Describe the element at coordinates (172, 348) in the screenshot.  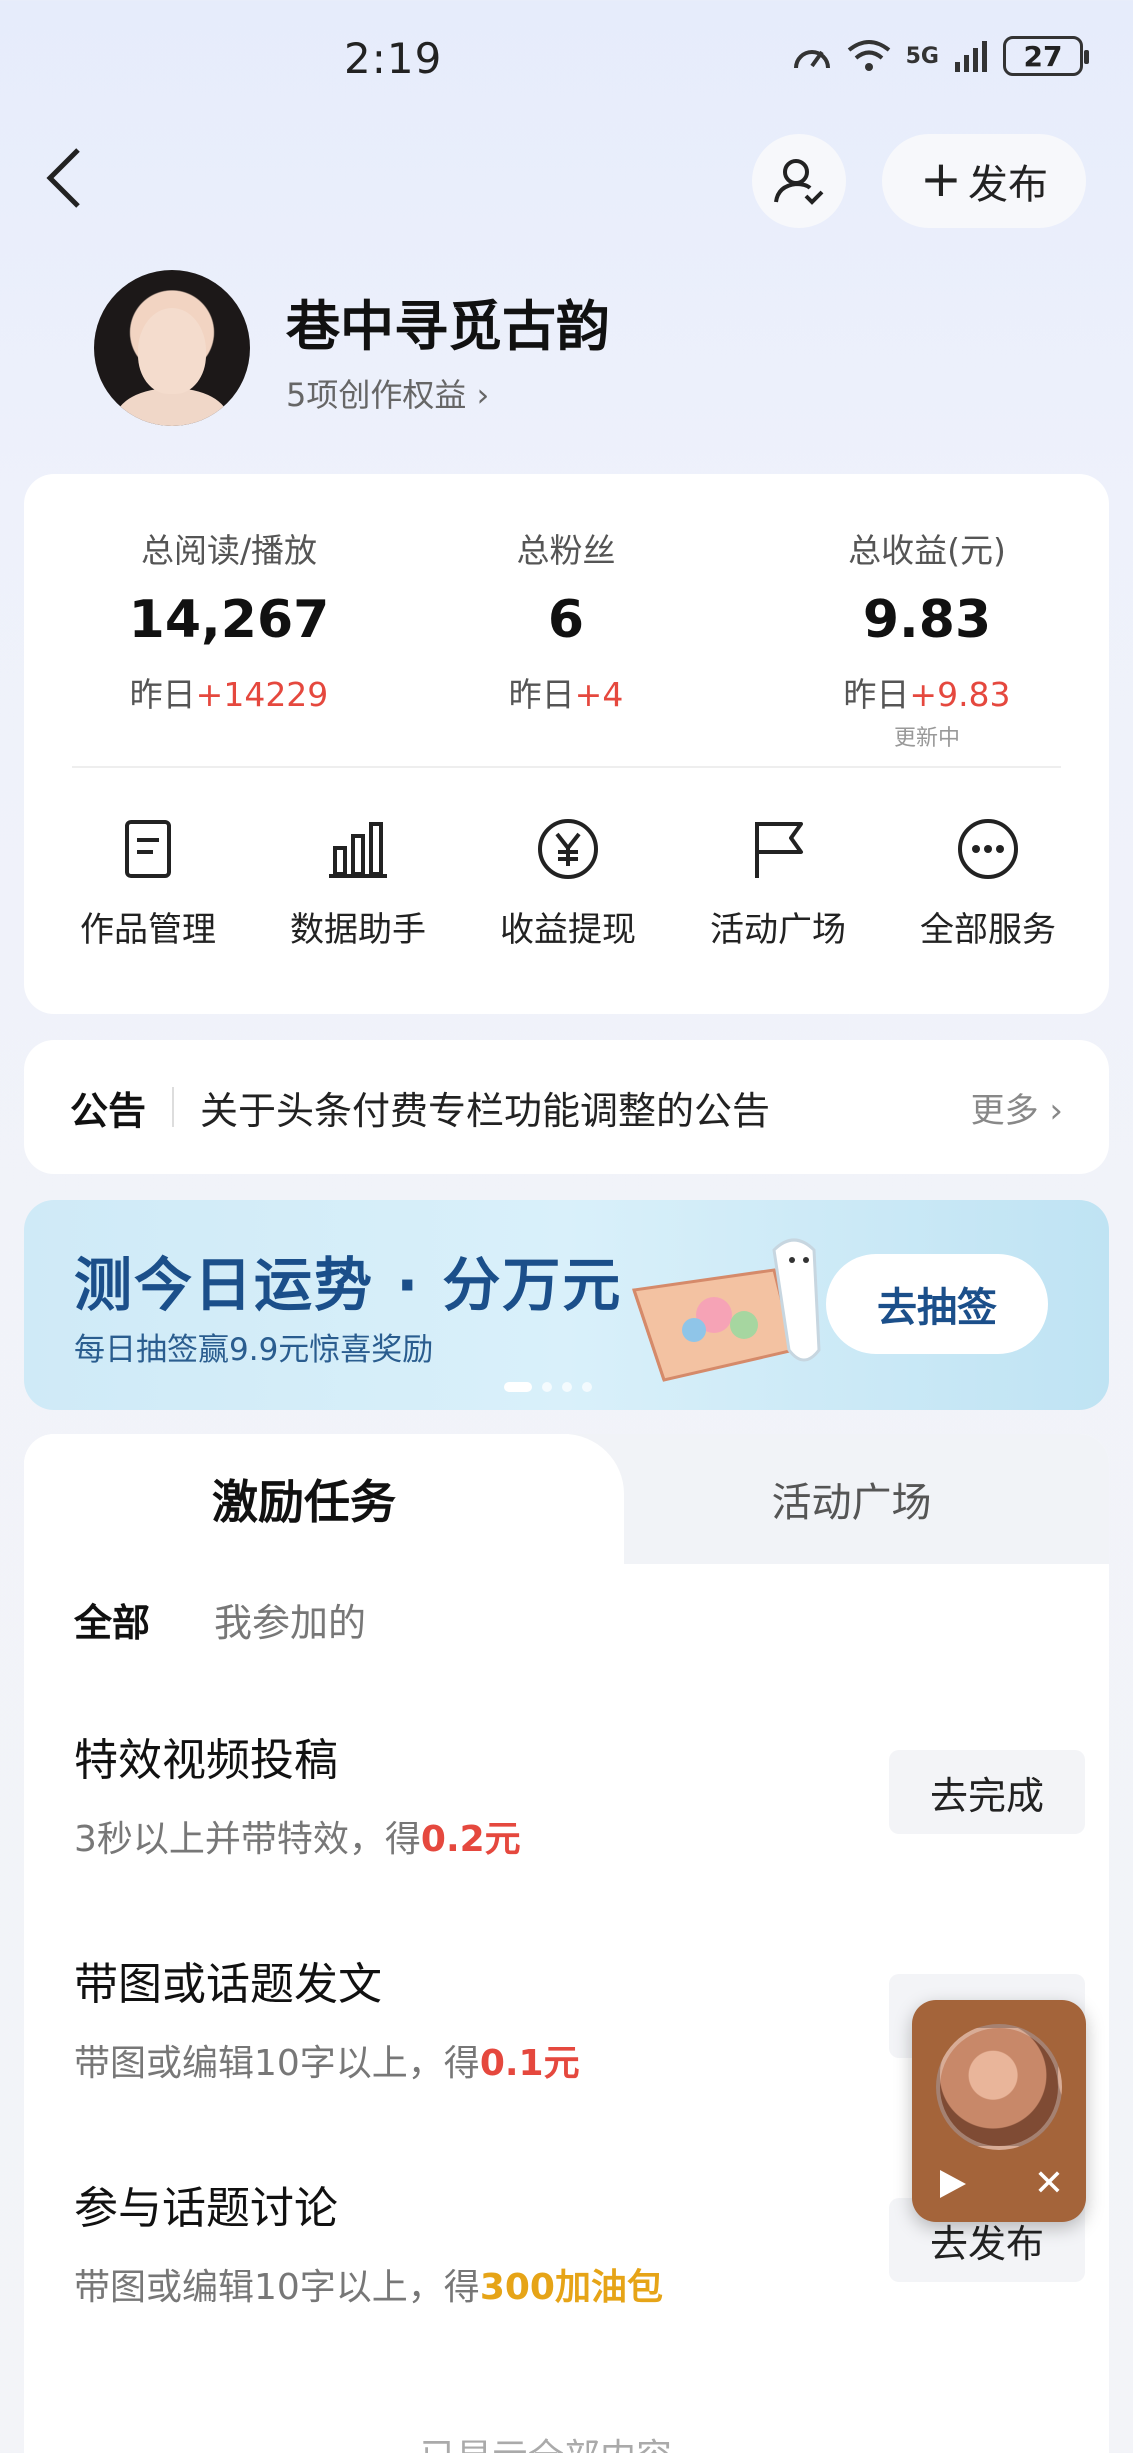
I see `avatar` at that location.